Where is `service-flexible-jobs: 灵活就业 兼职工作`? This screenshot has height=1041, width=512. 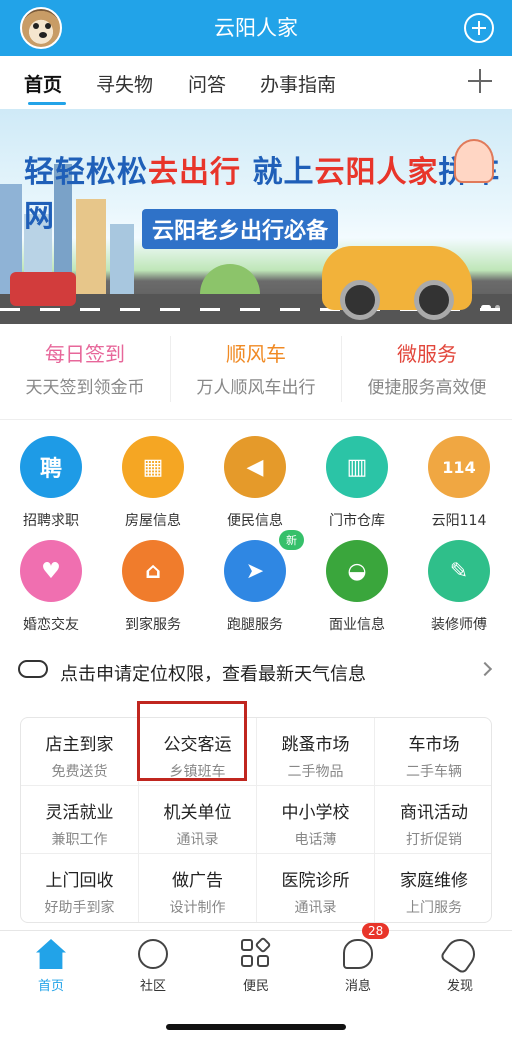
service-flexible-jobs: 灵活就业 兼职工作 is located at coordinates (80, 820).